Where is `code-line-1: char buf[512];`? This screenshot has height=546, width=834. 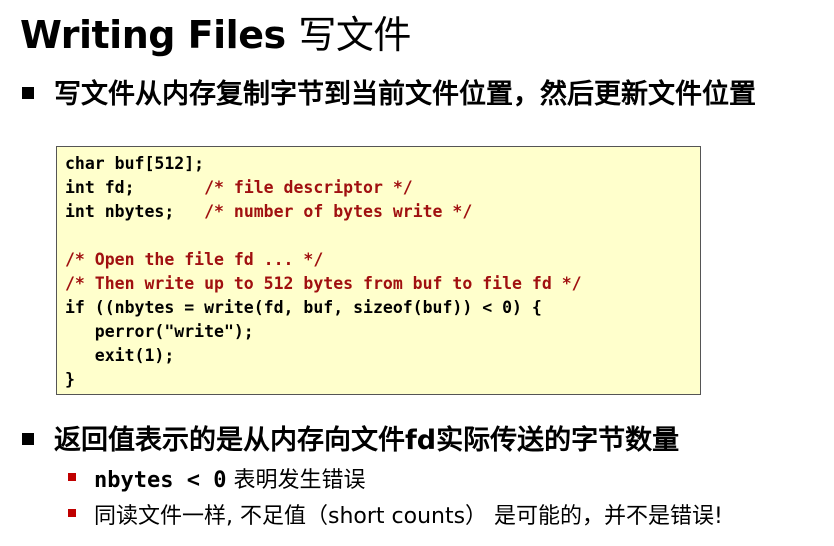 code-line-1: char buf[512]; is located at coordinates (135, 163).